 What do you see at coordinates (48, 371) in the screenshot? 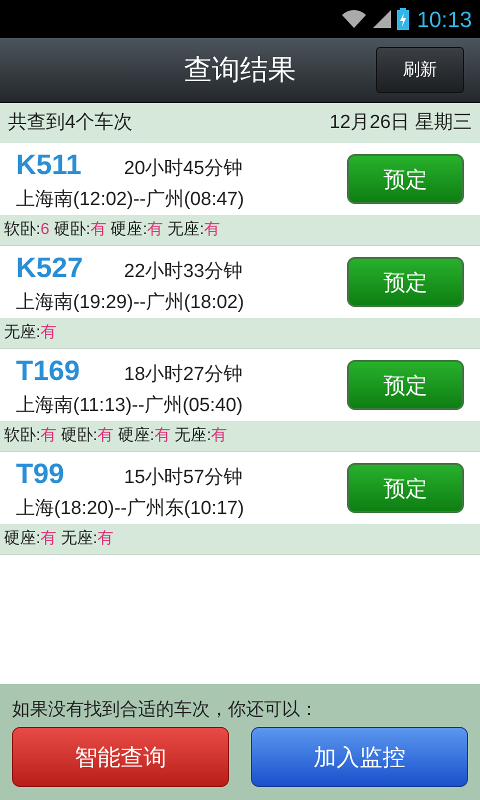
I see `train-number: T169` at bounding box center [48, 371].